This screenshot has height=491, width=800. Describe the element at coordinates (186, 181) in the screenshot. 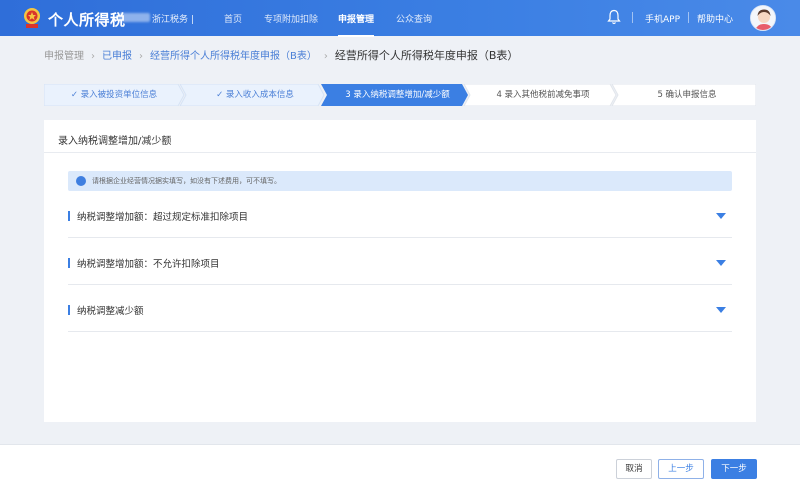

I see `notice-text: 请根据企业经营情况据实填写，如没有下述费用，可不填写。` at that location.